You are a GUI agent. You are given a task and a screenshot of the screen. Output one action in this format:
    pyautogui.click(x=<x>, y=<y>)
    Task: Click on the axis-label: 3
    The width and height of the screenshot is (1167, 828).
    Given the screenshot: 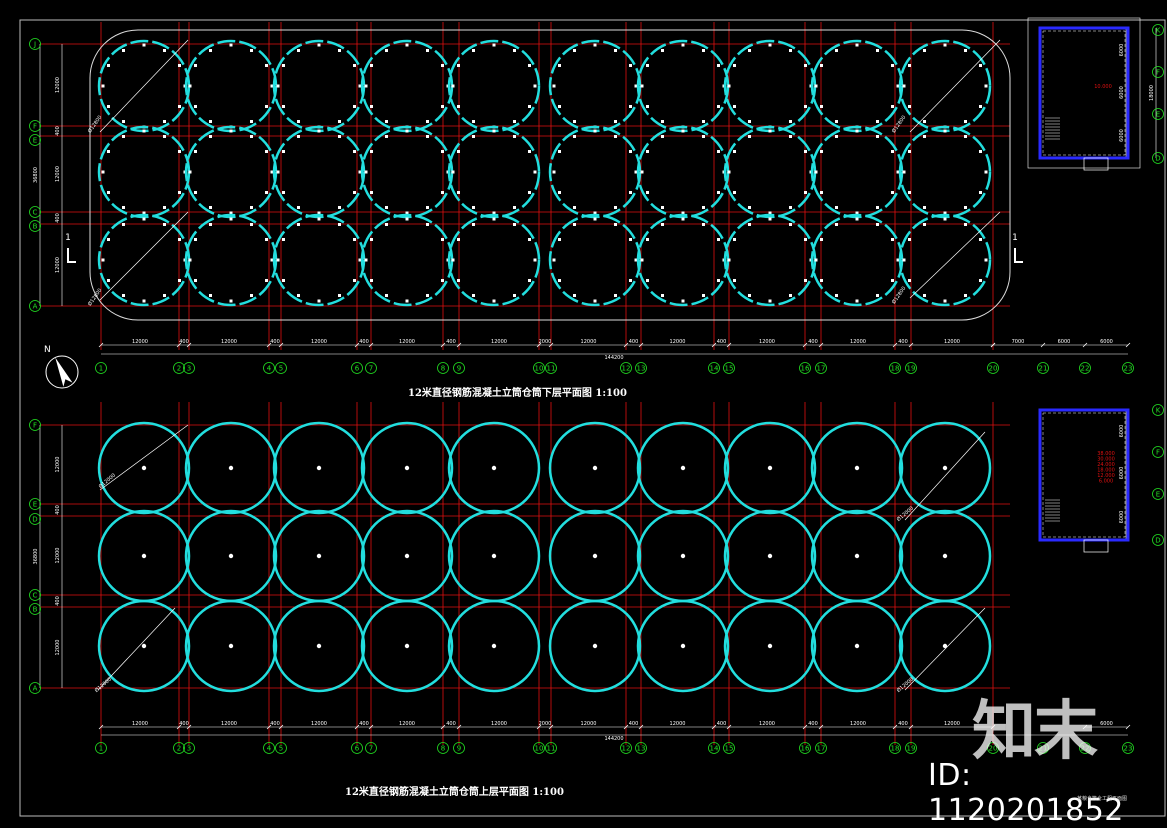 What is the action you would take?
    pyautogui.click(x=189, y=369)
    